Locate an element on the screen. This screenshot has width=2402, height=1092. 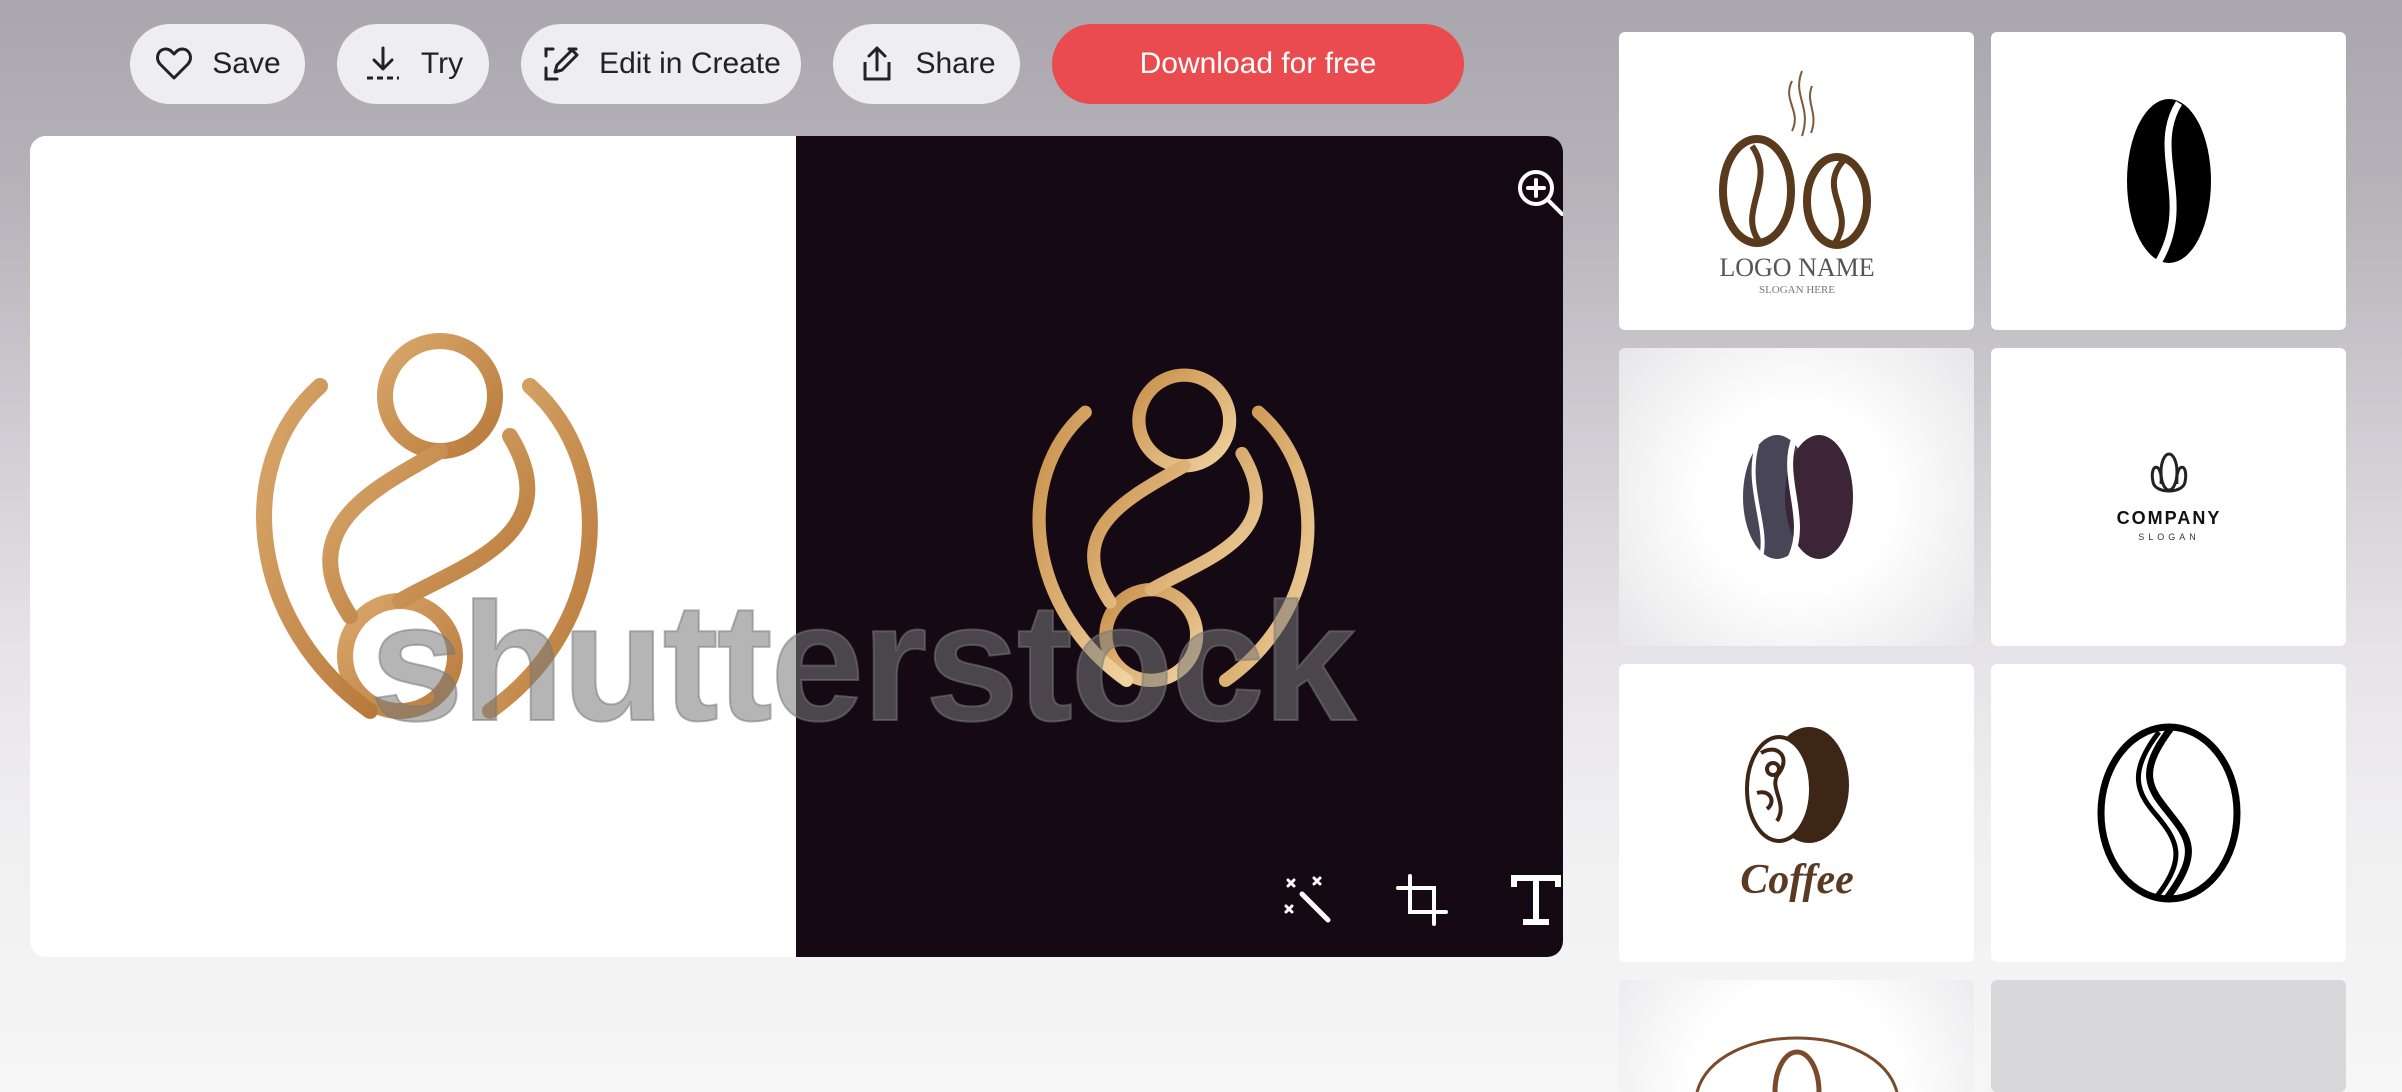
thumbnail-black-bean is located at coordinates (2168, 181).